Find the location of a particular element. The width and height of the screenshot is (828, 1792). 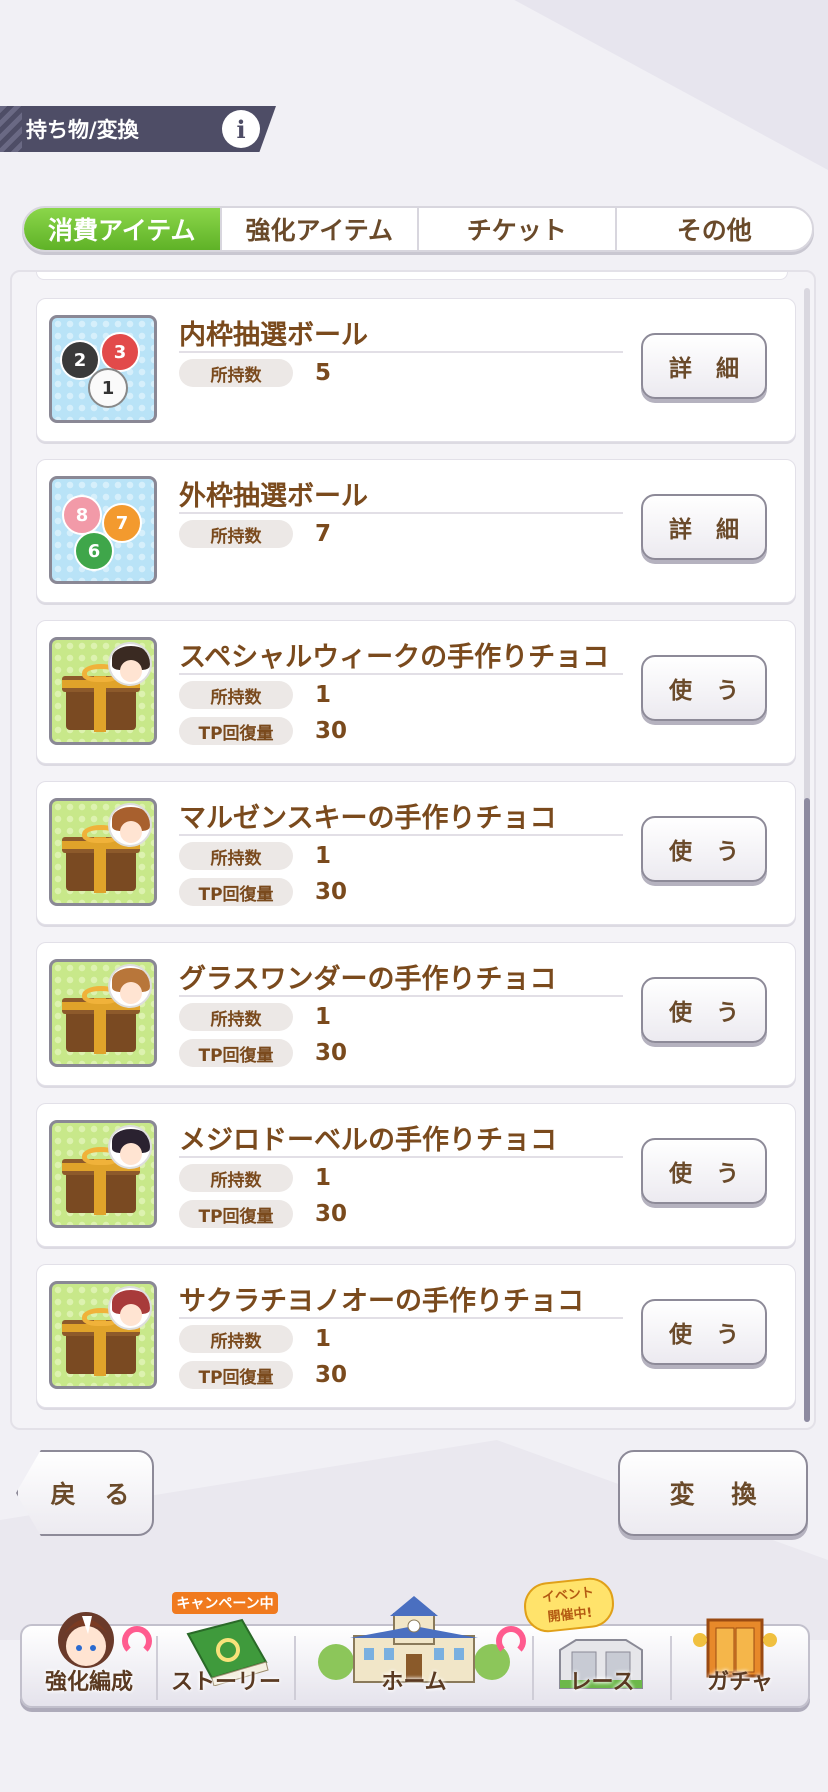

ball-icon: 3 is located at coordinates (120, 352).